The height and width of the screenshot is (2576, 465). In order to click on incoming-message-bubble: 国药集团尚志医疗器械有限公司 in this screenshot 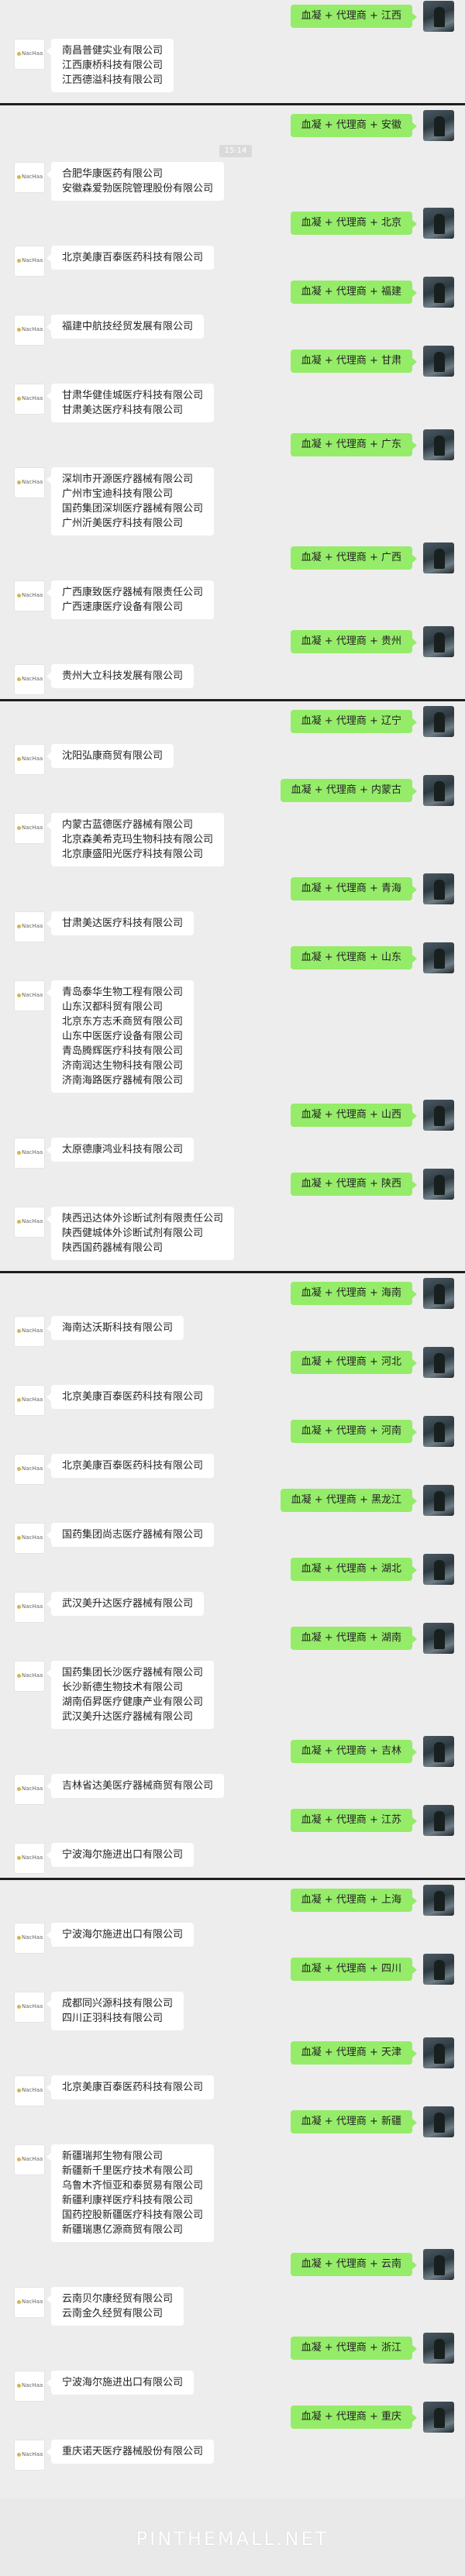, I will do `click(130, 1535)`.